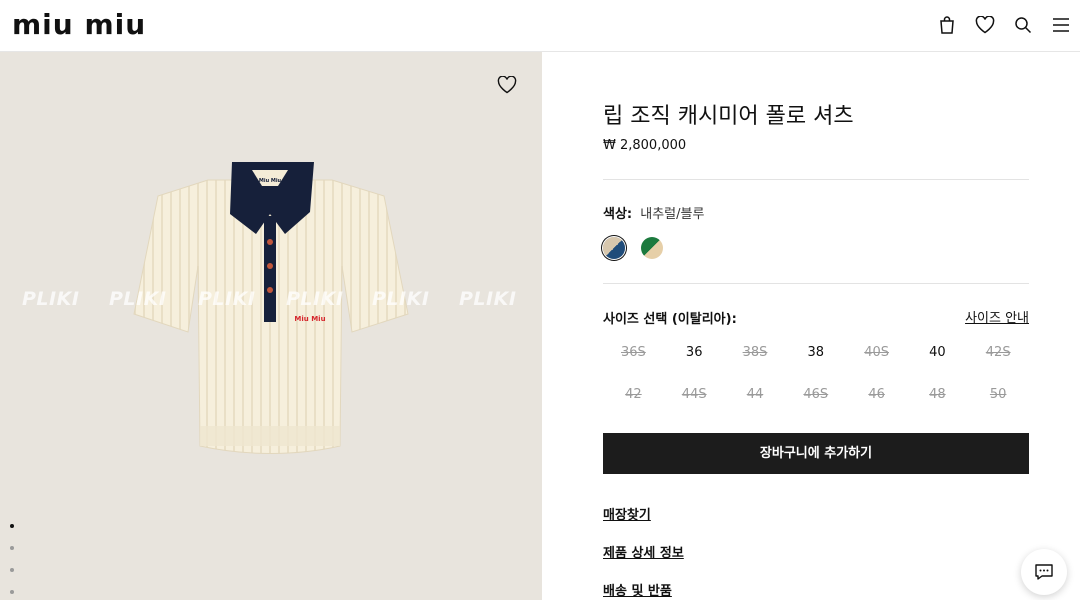  Describe the element at coordinates (14, 562) in the screenshot. I see `gallery-pagination` at that location.